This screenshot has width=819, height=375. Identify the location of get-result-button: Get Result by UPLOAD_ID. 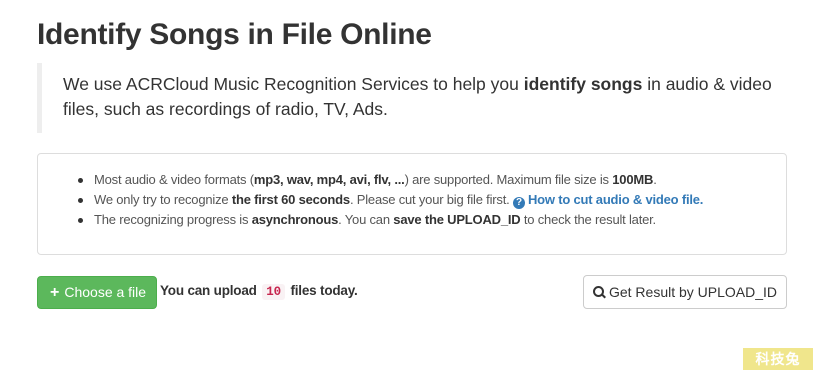
(685, 292).